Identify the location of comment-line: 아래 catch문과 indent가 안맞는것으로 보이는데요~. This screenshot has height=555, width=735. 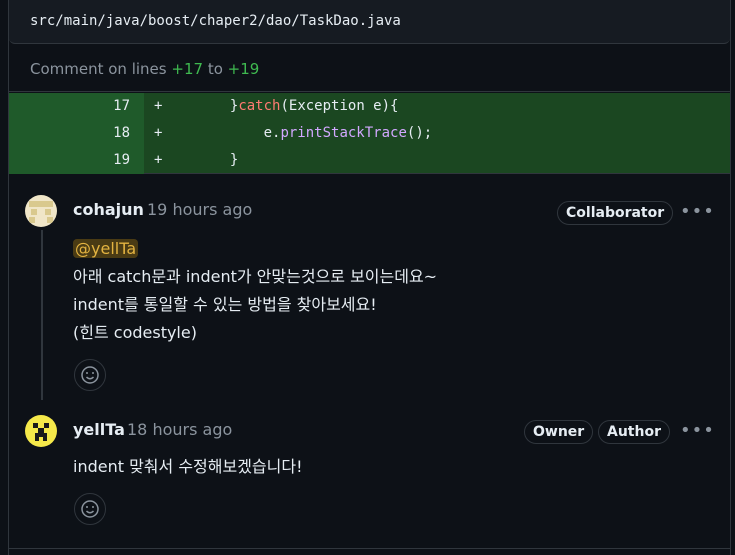
(255, 276).